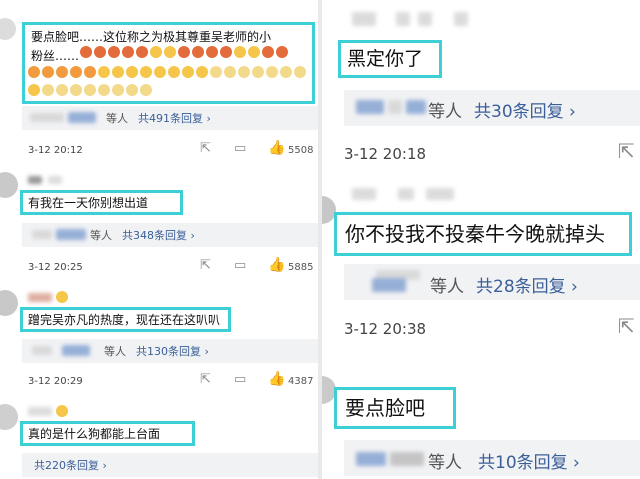 The image size is (640, 479). I want to click on comment-text-box: 你不投我不投秦牛今晚就掉头, so click(483, 234).